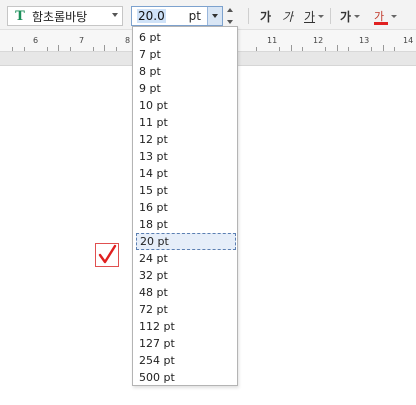 This screenshot has width=416, height=405. I want to click on font-size-option: 24 pt, so click(153, 258).